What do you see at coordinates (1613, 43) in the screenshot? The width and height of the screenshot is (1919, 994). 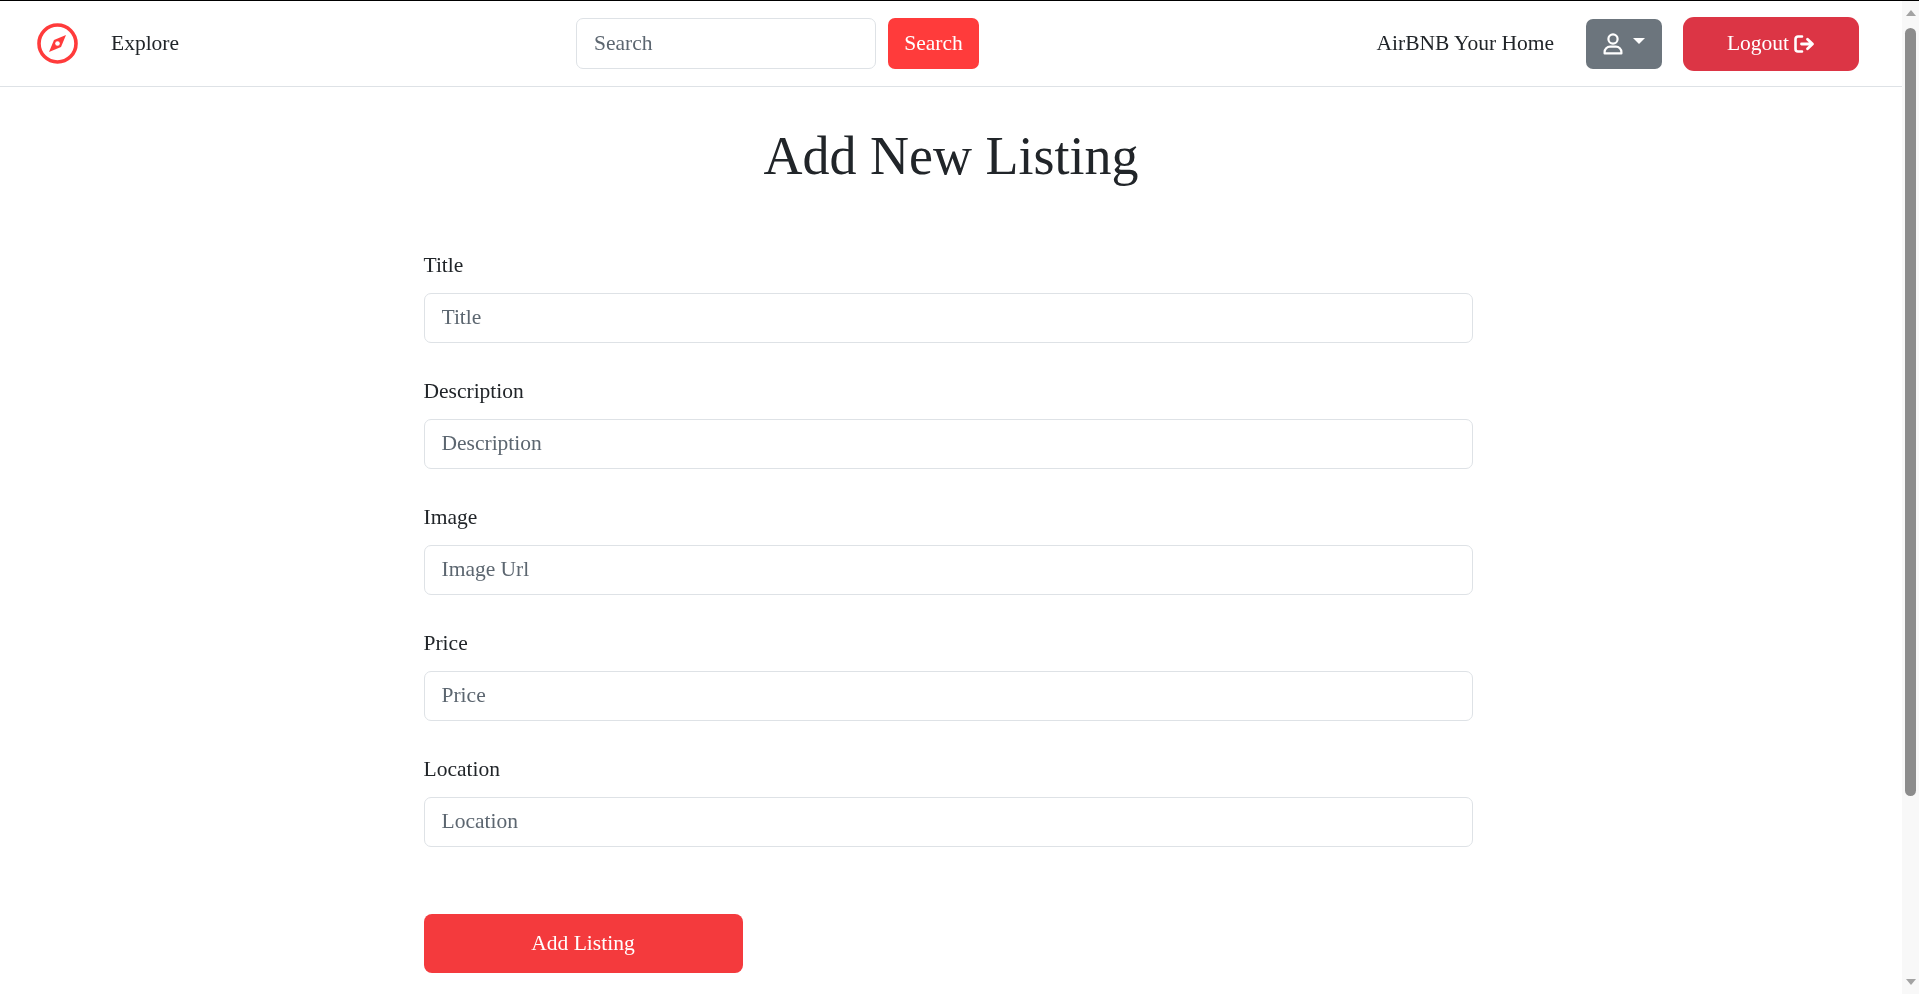 I see `person-icon` at bounding box center [1613, 43].